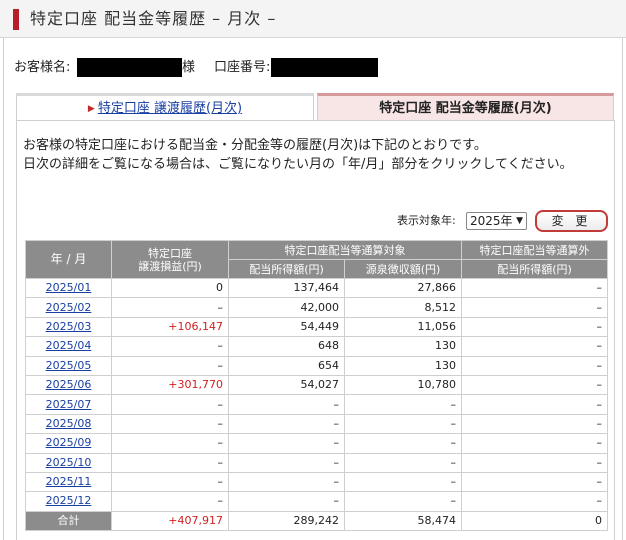 The image size is (626, 540). Describe the element at coordinates (571, 221) in the screenshot. I see `change-button: 変 更` at that location.